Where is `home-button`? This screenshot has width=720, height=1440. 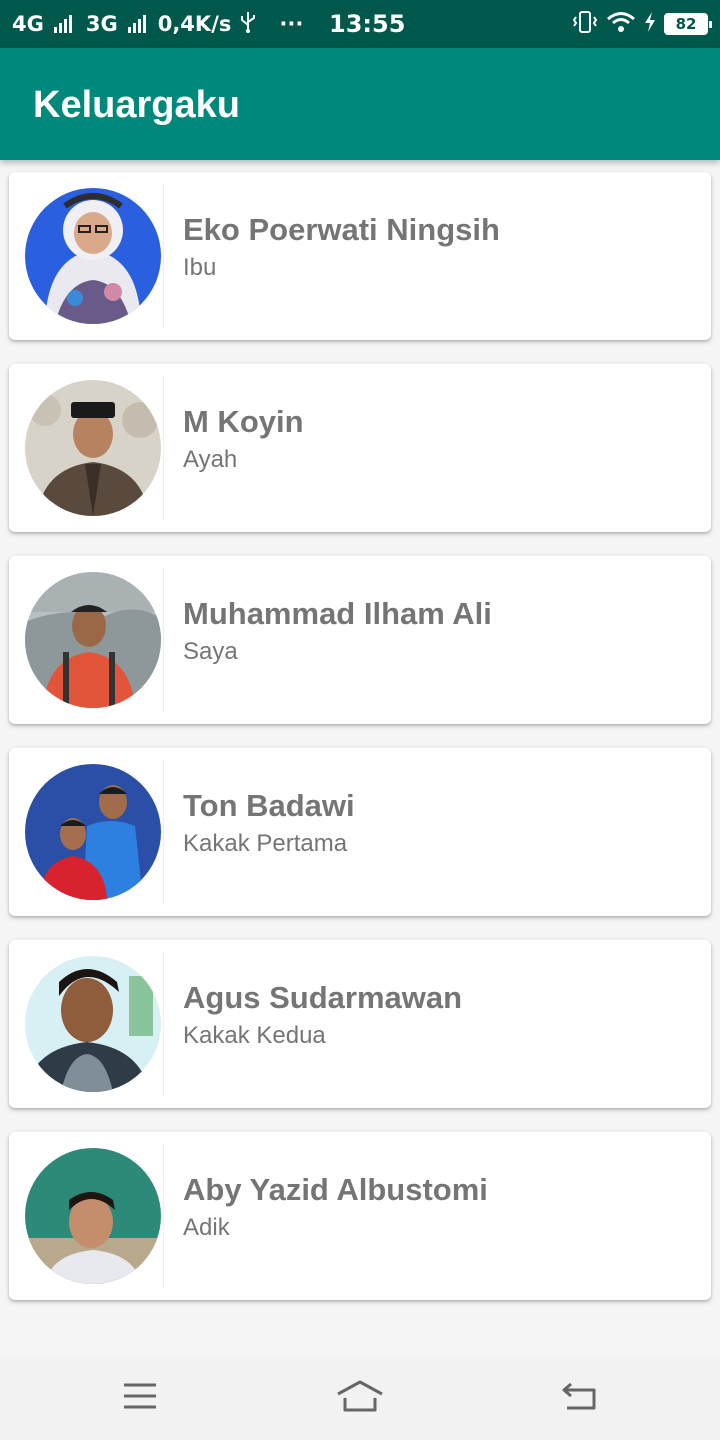 home-button is located at coordinates (360, 1398).